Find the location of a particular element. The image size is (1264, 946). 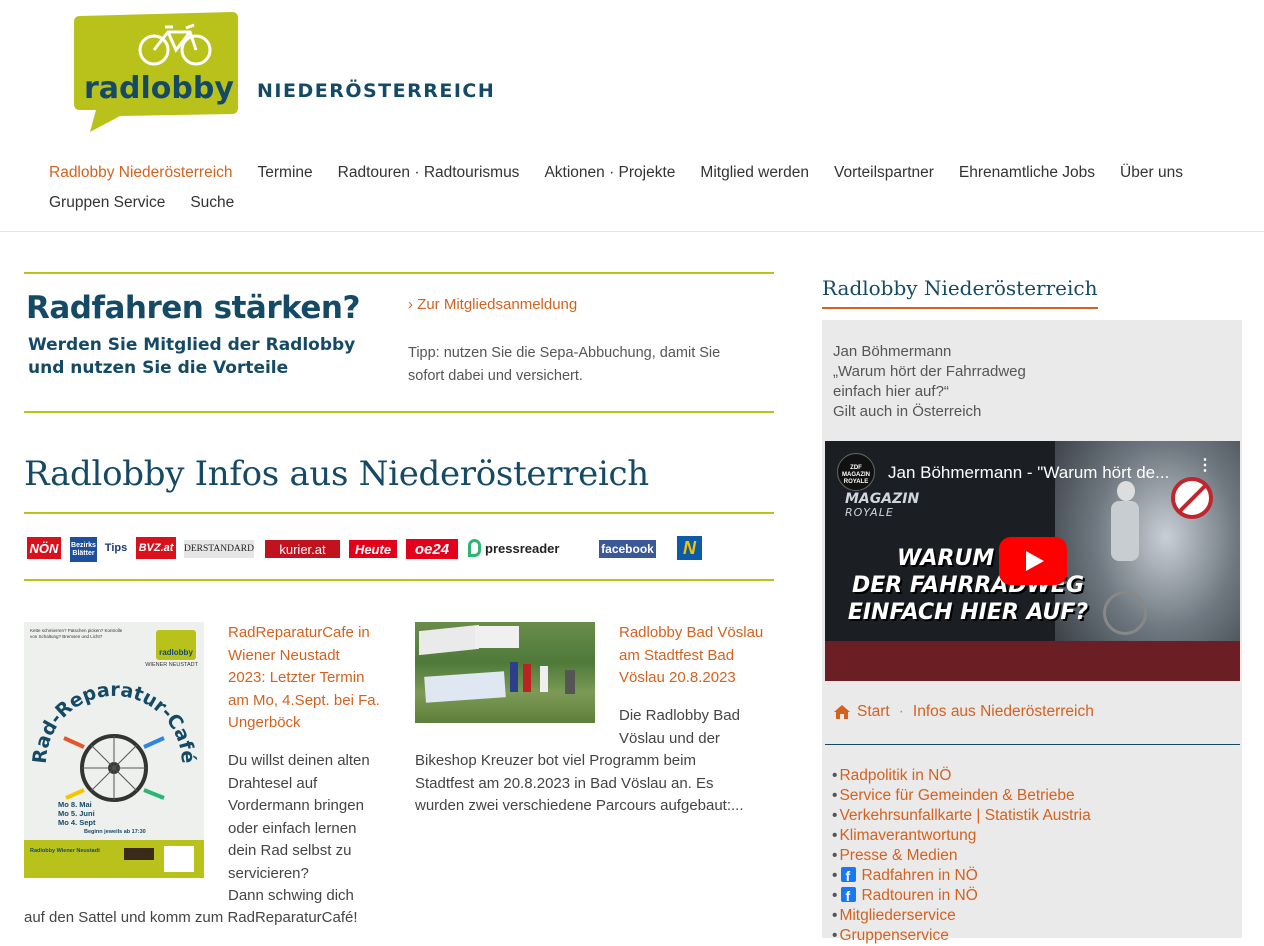

video-menu-icon: ⋮ is located at coordinates (1205, 466).